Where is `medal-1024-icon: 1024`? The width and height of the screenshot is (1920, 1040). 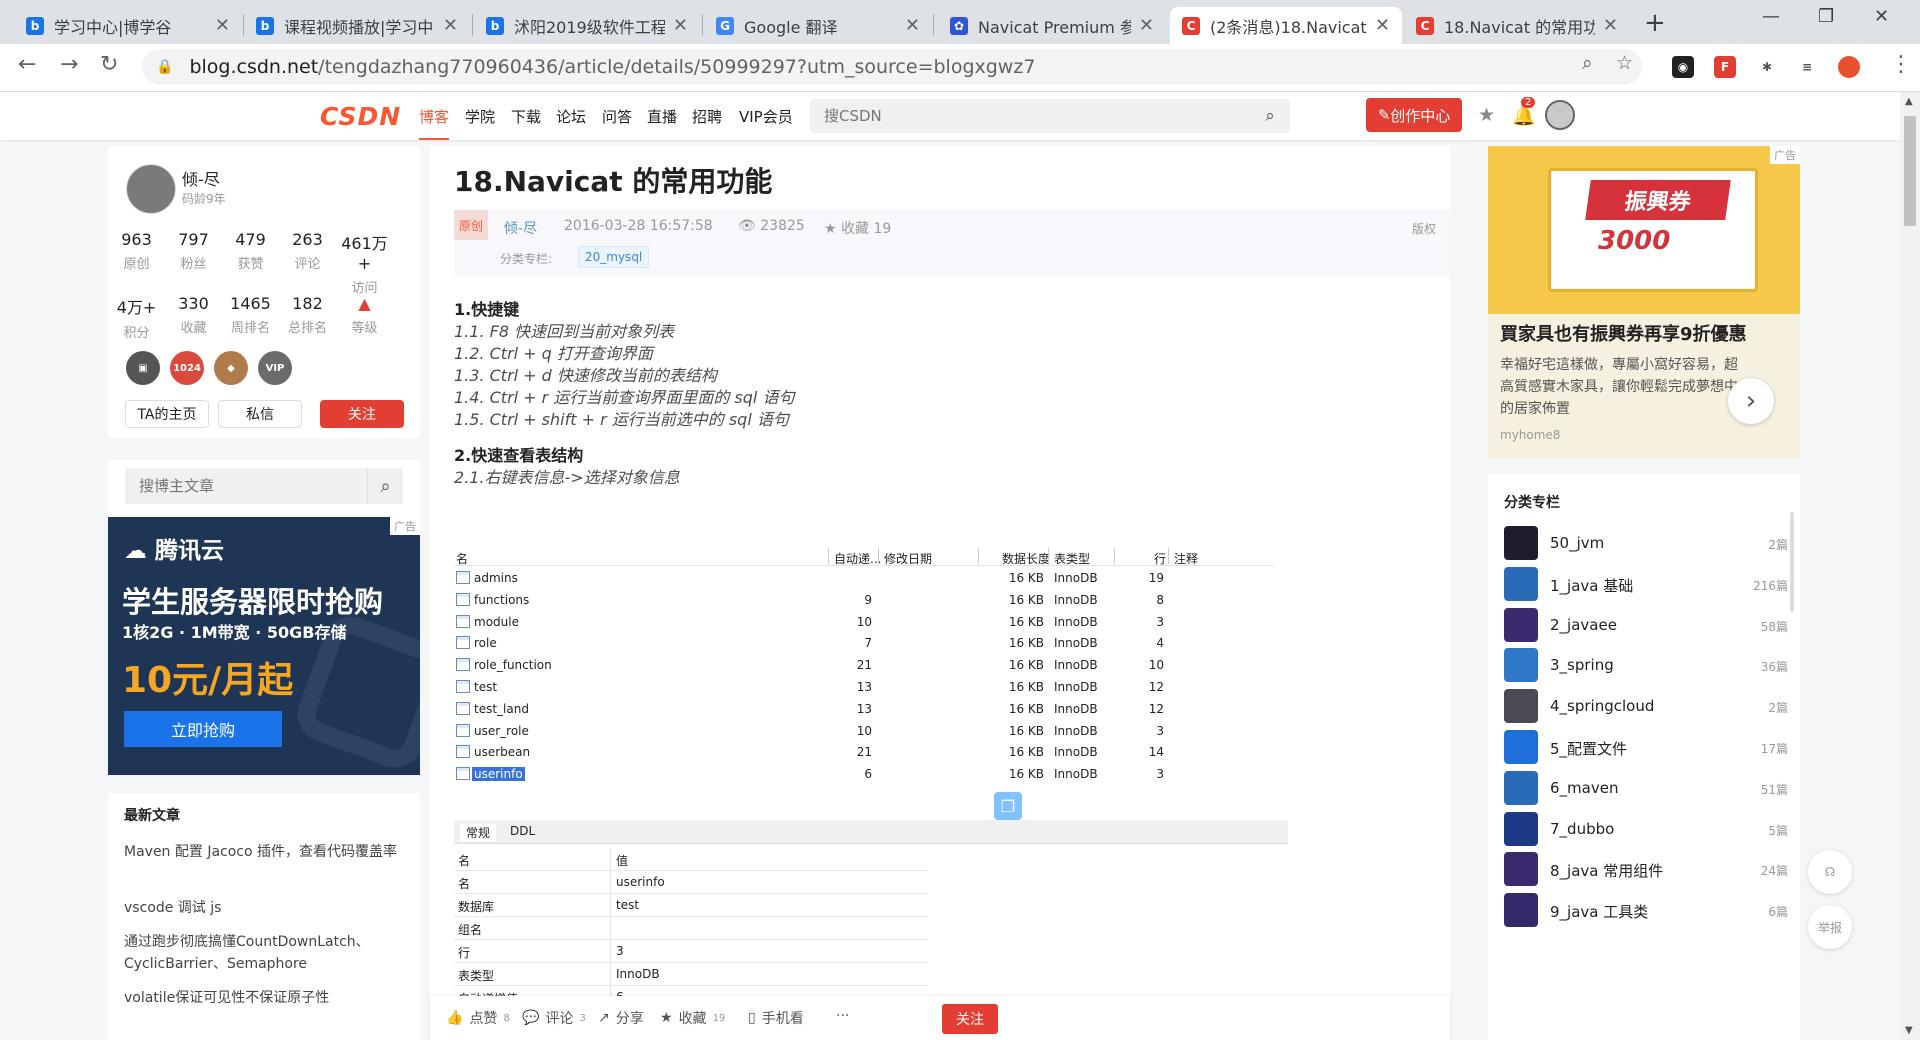 medal-1024-icon: 1024 is located at coordinates (187, 368).